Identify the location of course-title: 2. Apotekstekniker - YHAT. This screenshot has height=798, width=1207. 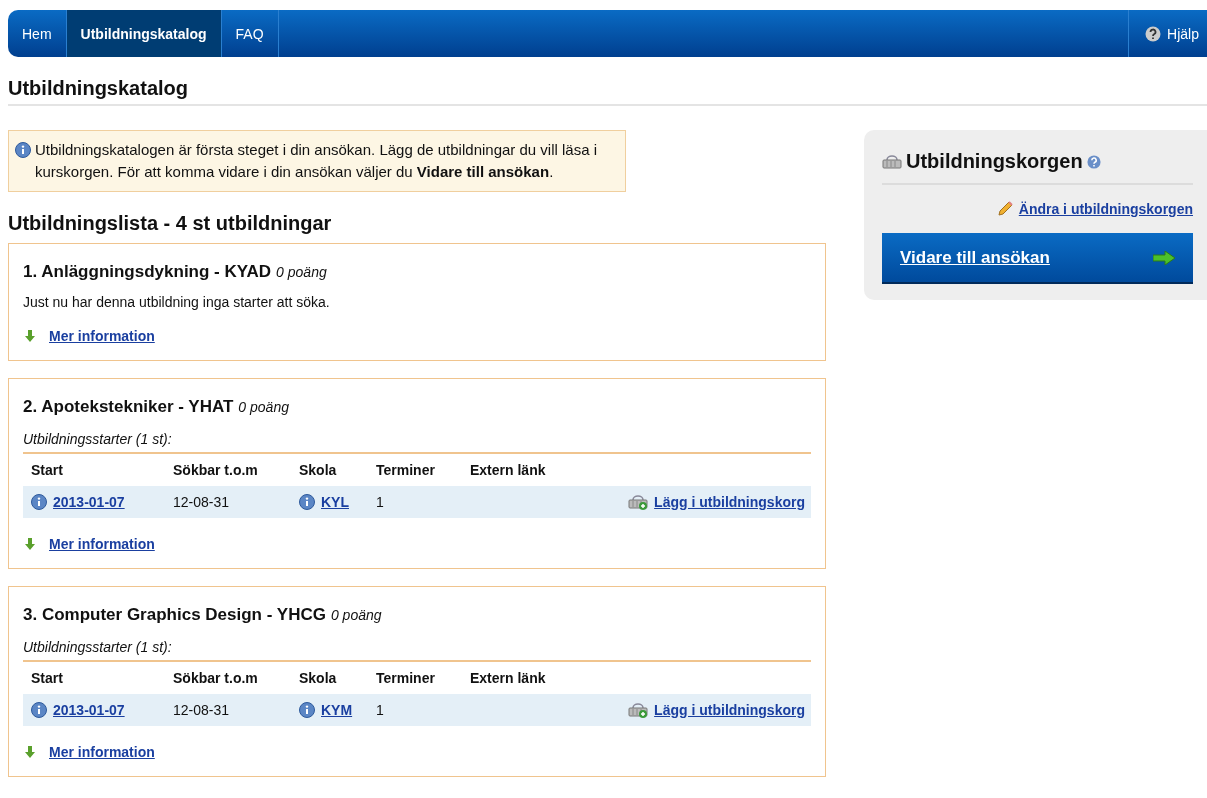
(128, 407).